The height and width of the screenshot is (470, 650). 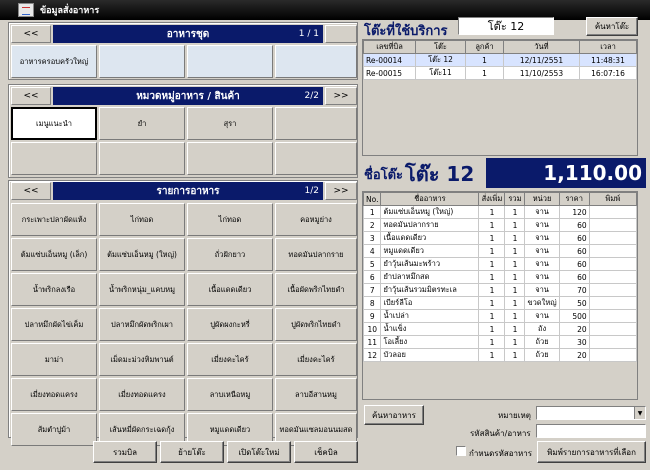 I want to click on code-input, so click(x=591, y=431).